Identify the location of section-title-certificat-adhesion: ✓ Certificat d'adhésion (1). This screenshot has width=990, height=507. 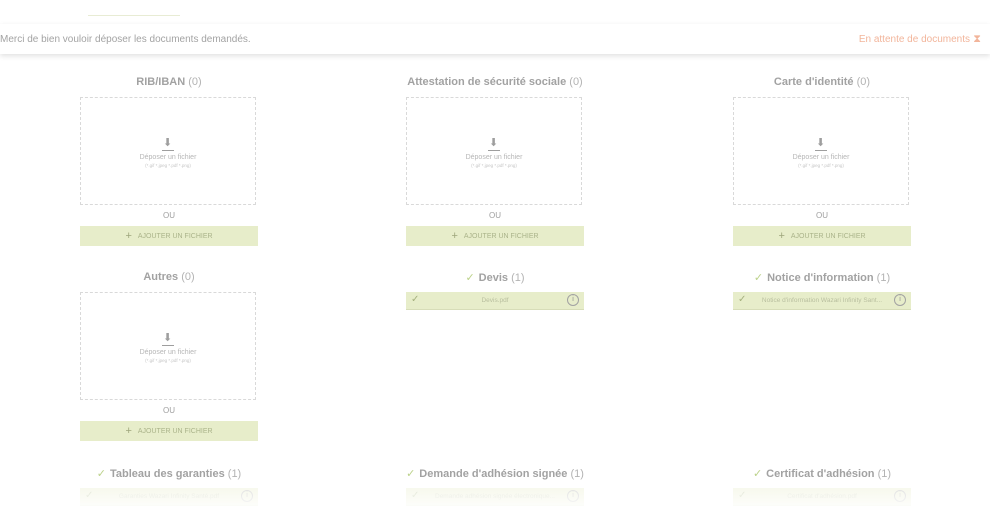
(822, 474).